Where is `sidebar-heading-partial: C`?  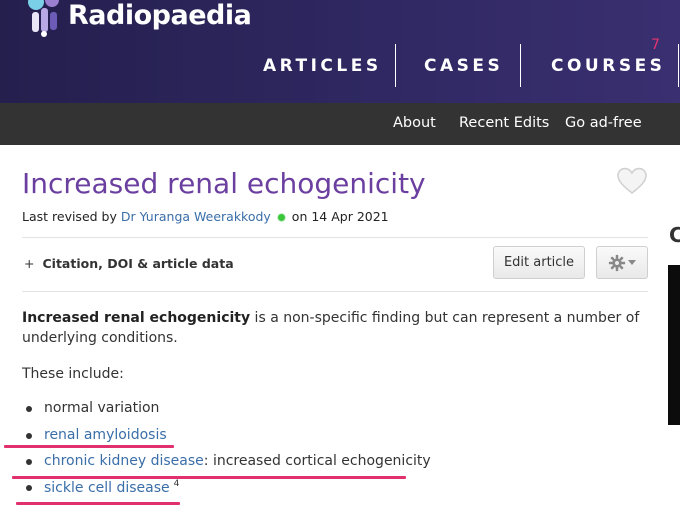
sidebar-heading-partial: C is located at coordinates (674, 235).